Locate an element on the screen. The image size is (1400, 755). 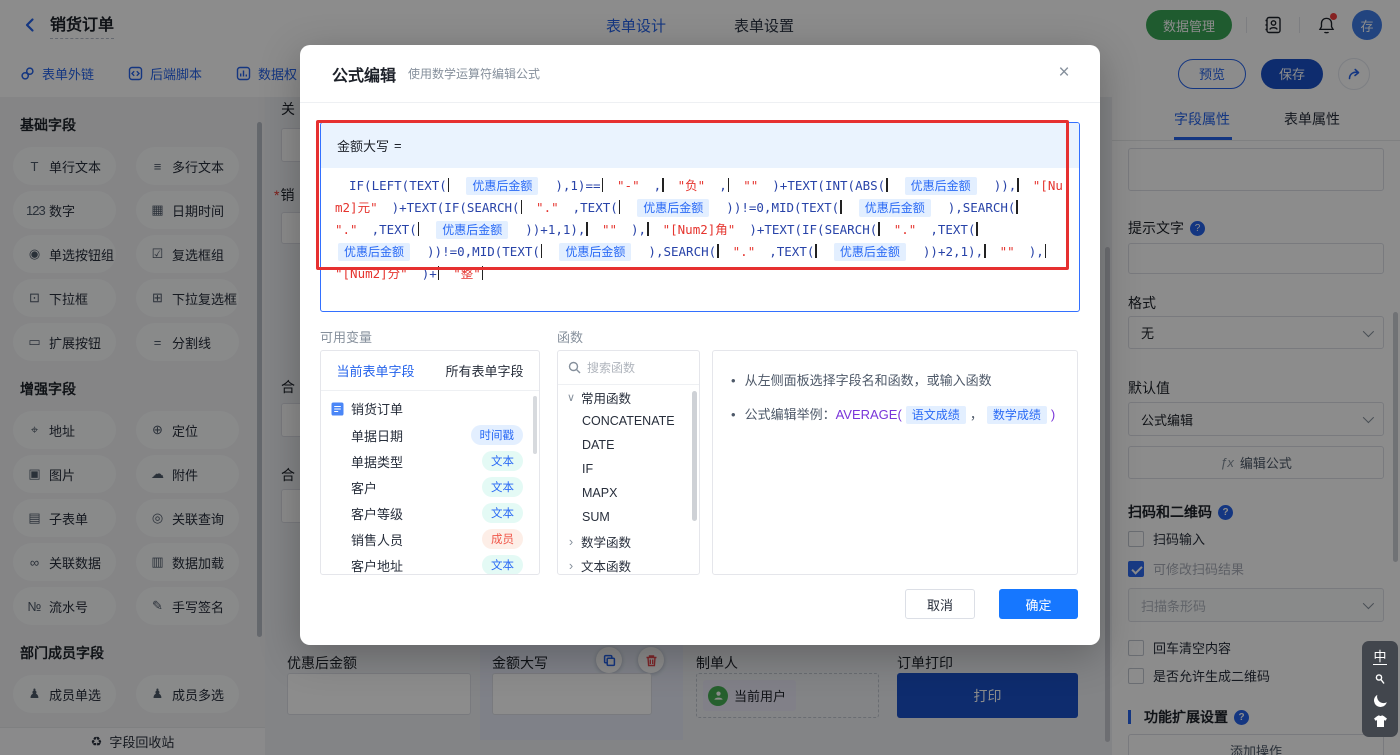
support-icon is located at coordinates (1380, 679).